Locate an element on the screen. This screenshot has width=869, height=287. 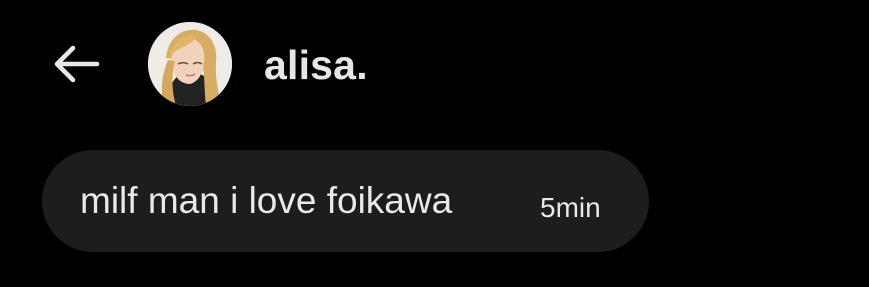
user-avatar is located at coordinates (190, 64).